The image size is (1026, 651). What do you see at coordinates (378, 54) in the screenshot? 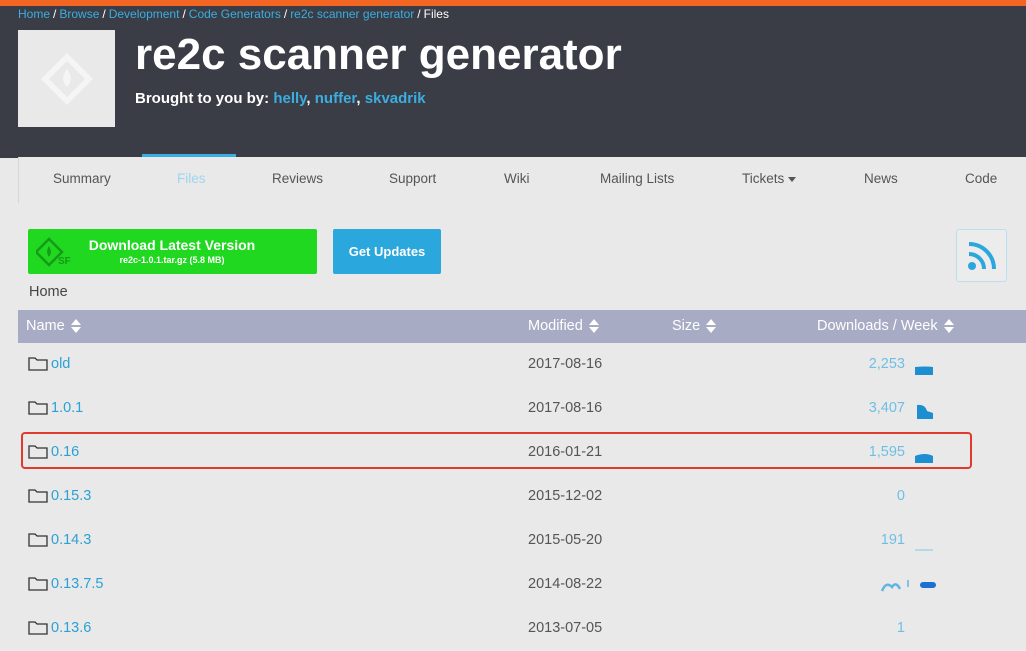
I see `project-title: re2c scanner generator` at bounding box center [378, 54].